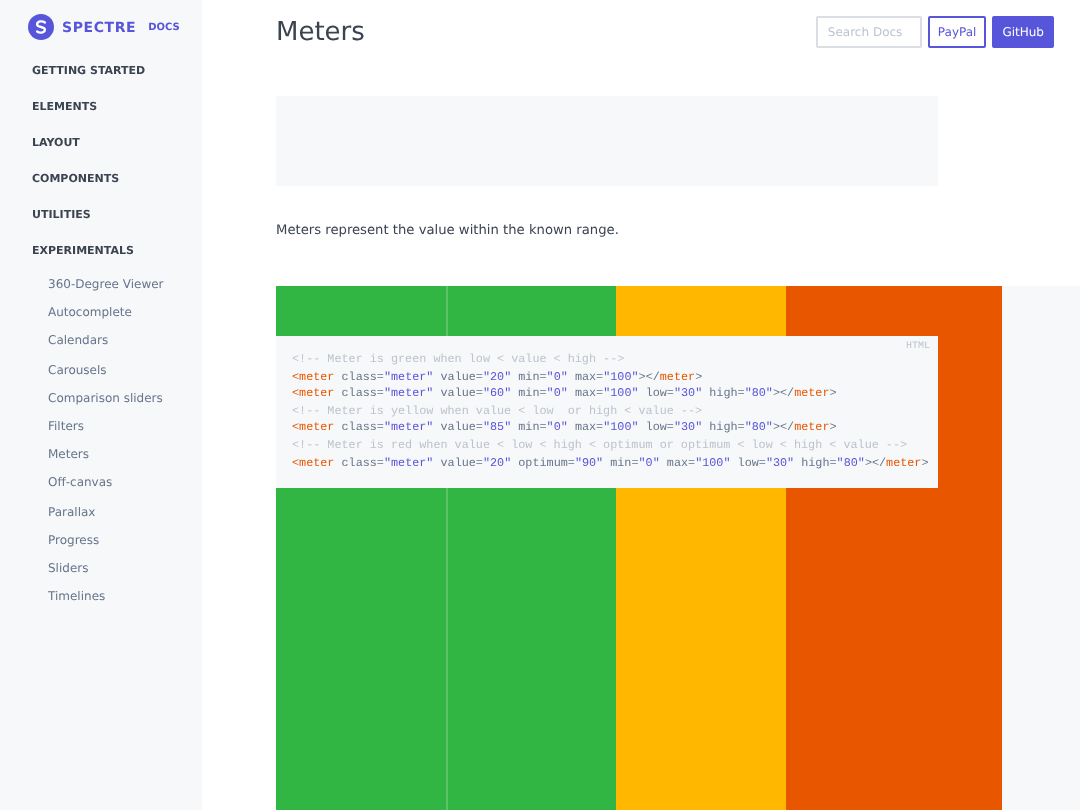 The image size is (1080, 810). I want to click on logo-icon, so click(41, 27).